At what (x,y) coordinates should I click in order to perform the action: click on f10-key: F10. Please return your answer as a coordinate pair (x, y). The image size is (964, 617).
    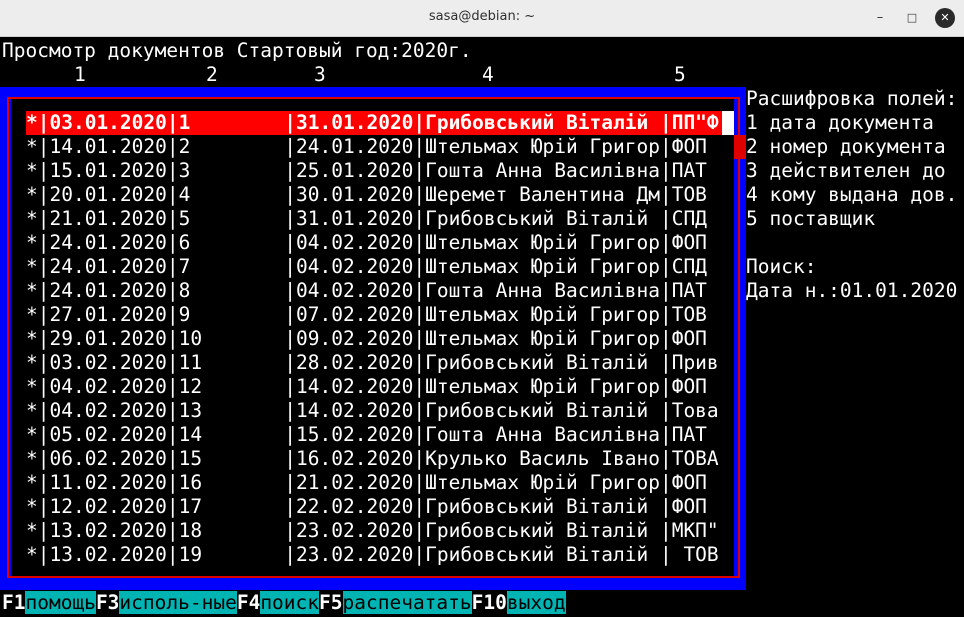
    Looking at the image, I should click on (489, 602).